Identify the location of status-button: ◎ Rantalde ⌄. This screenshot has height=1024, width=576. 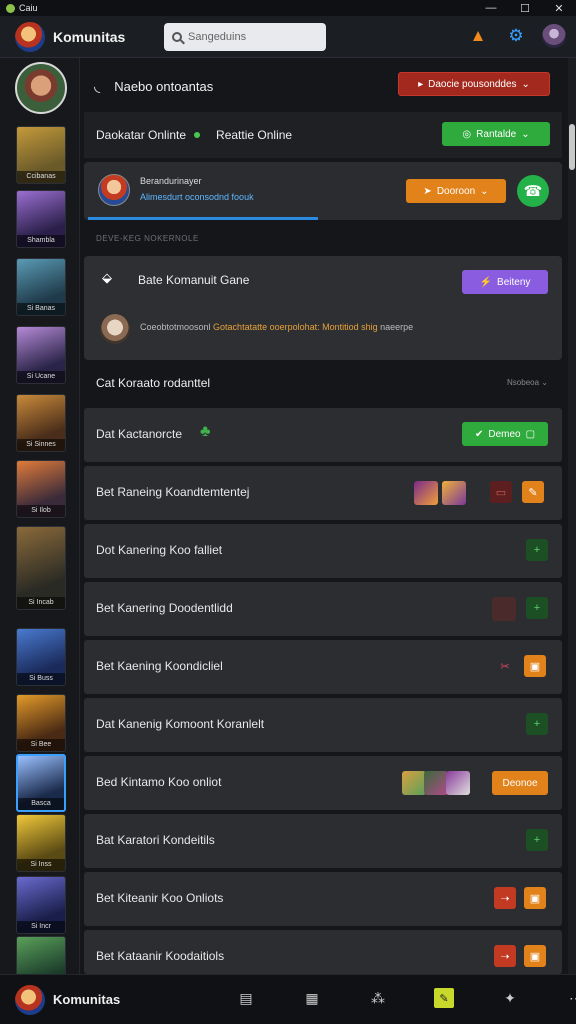
(496, 134).